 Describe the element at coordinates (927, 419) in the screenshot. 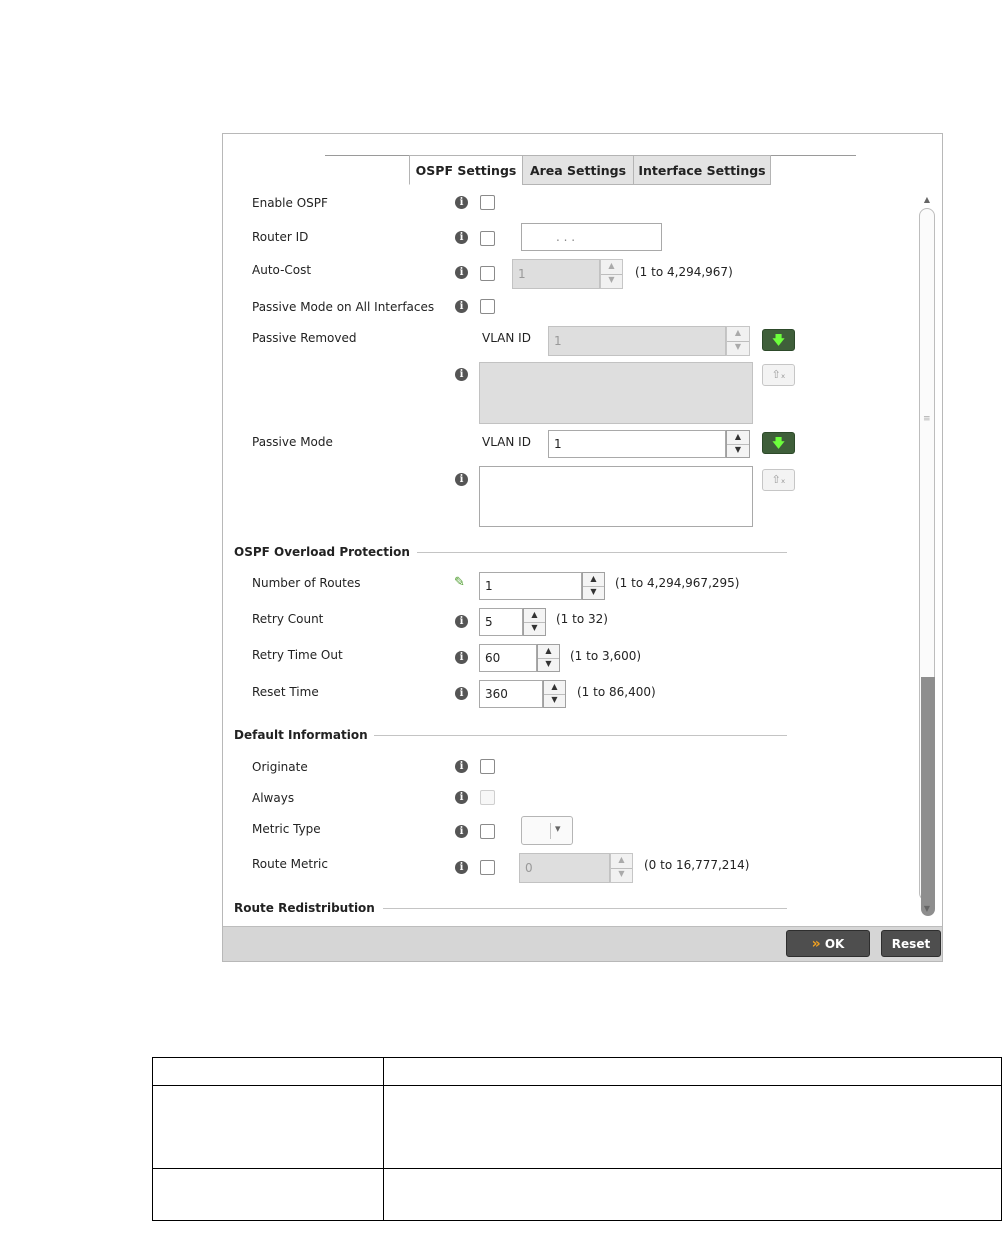

I see `grip-icon: ≡` at that location.